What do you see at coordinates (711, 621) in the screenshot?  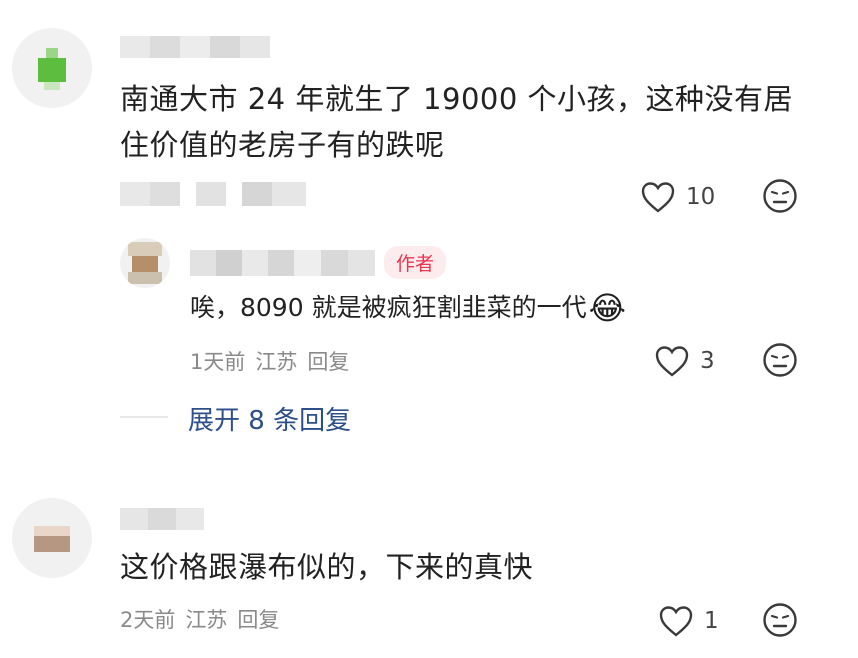 I see `like-count: 1` at bounding box center [711, 621].